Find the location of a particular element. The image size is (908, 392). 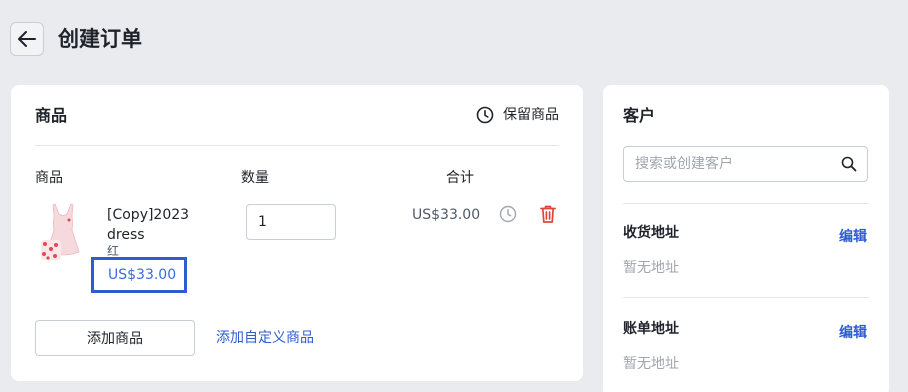

column-header-quantity: 数量 is located at coordinates (255, 178).